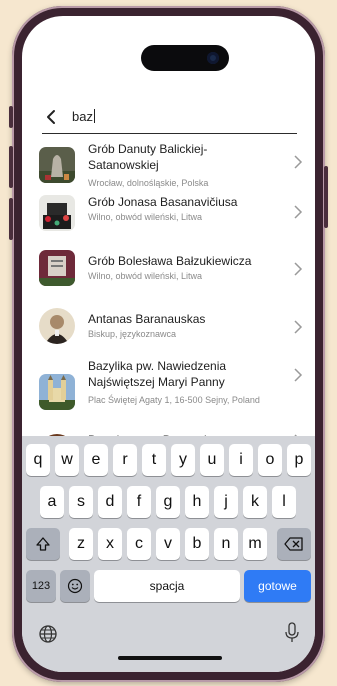 Image resolution: width=337 pixels, height=686 pixels. Describe the element at coordinates (52, 502) in the screenshot. I see `key-a: a` at that location.